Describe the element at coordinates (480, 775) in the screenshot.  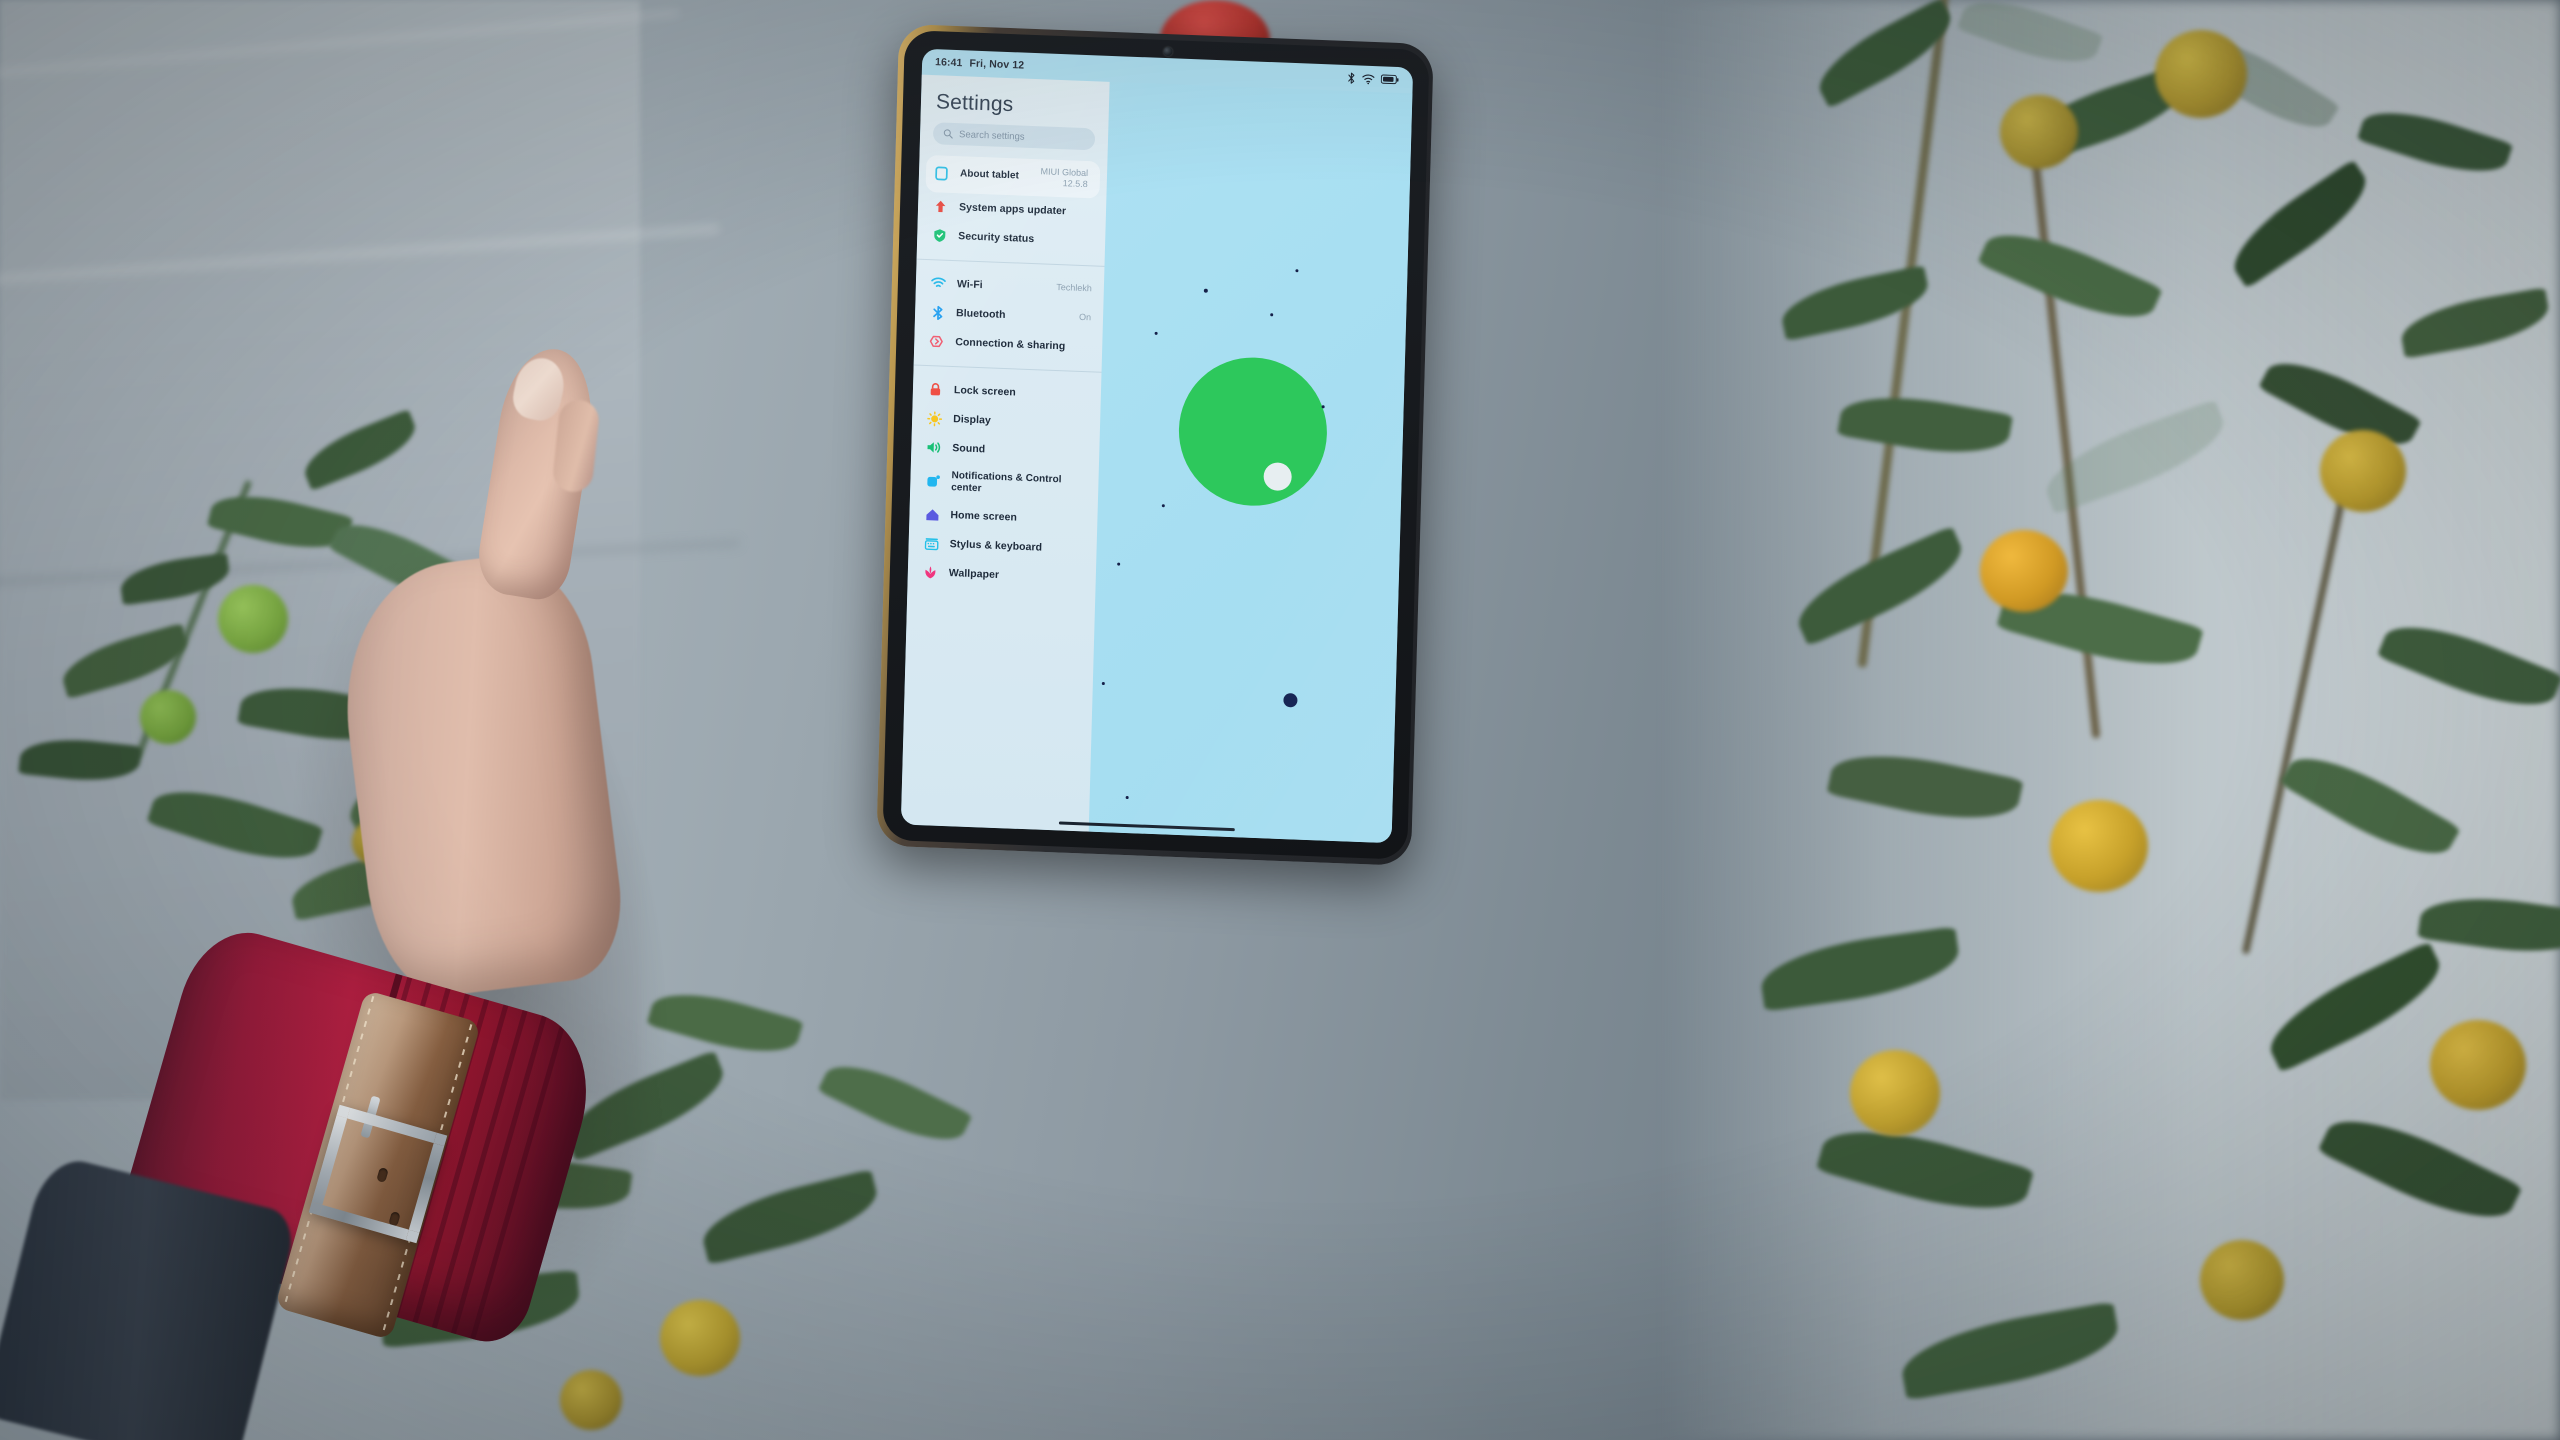
I see `palm` at that location.